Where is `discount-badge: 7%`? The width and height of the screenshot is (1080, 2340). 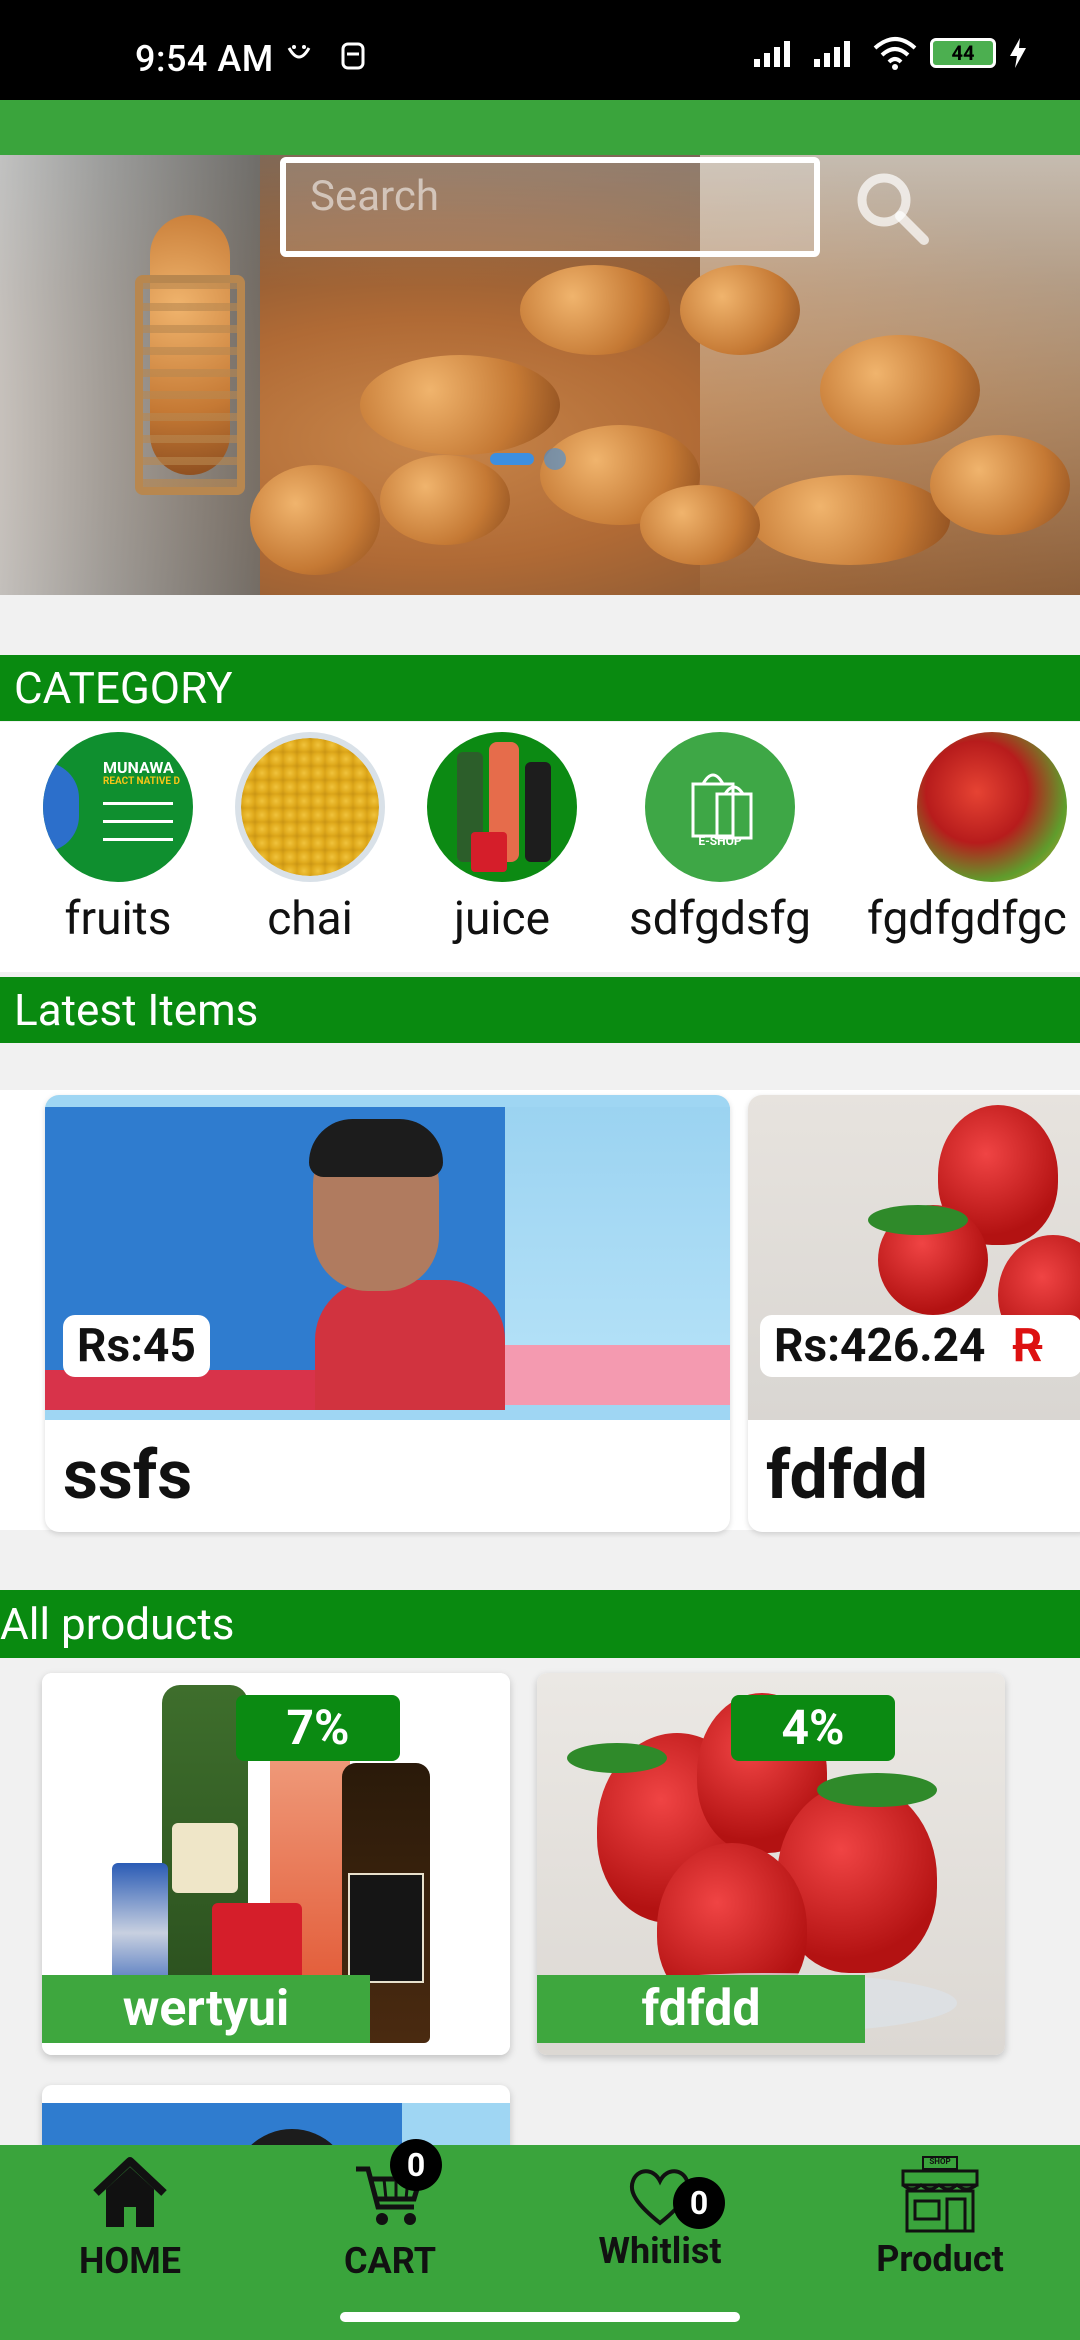
discount-badge: 7% is located at coordinates (318, 1728).